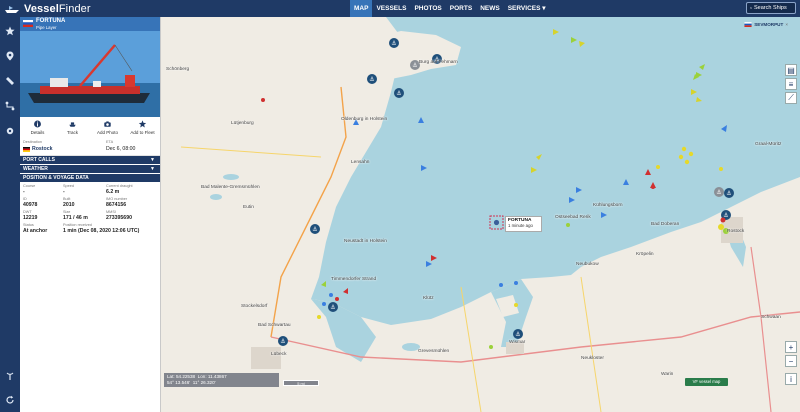  Describe the element at coordinates (791, 347) in the screenshot. I see `zoom-in-button: +` at that location.